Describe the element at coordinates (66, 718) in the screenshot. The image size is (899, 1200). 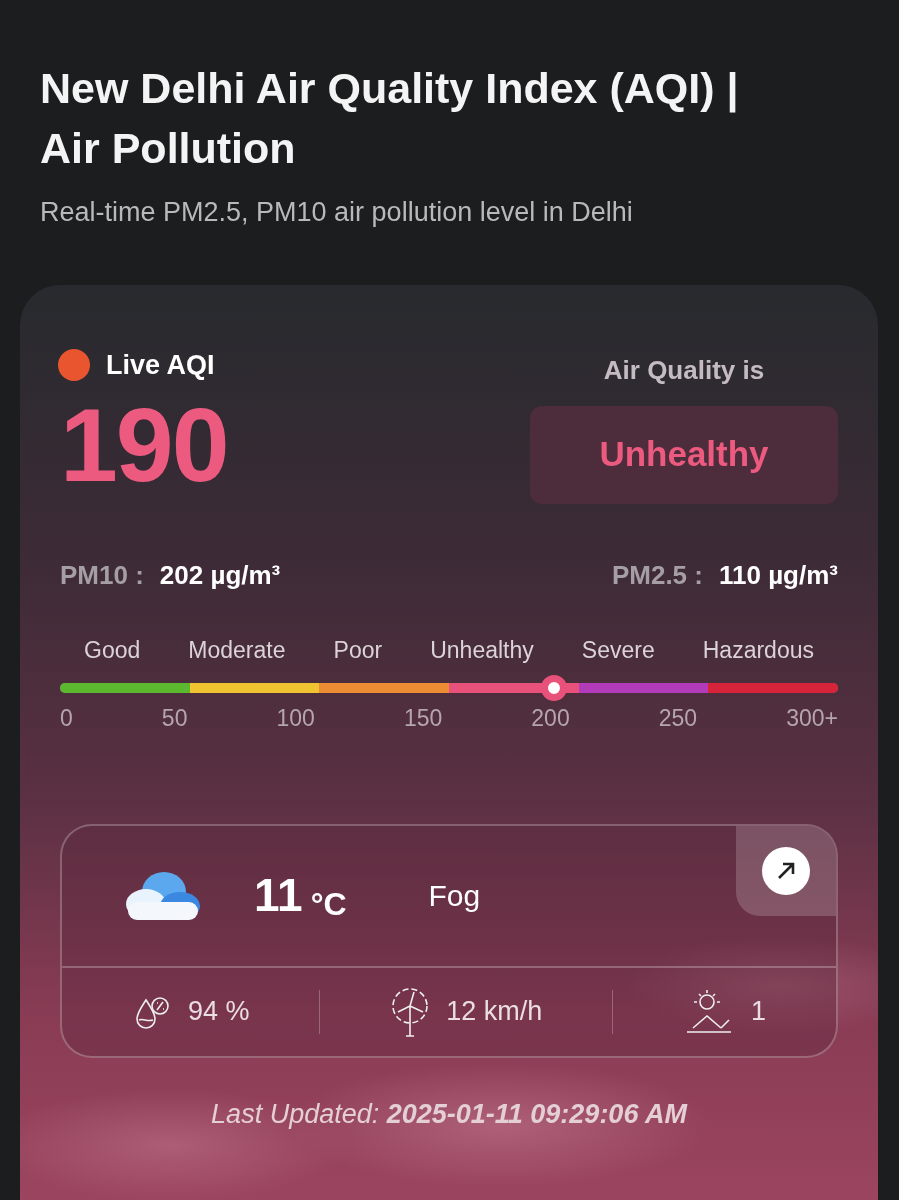
I see `scale-tick: 0` at that location.